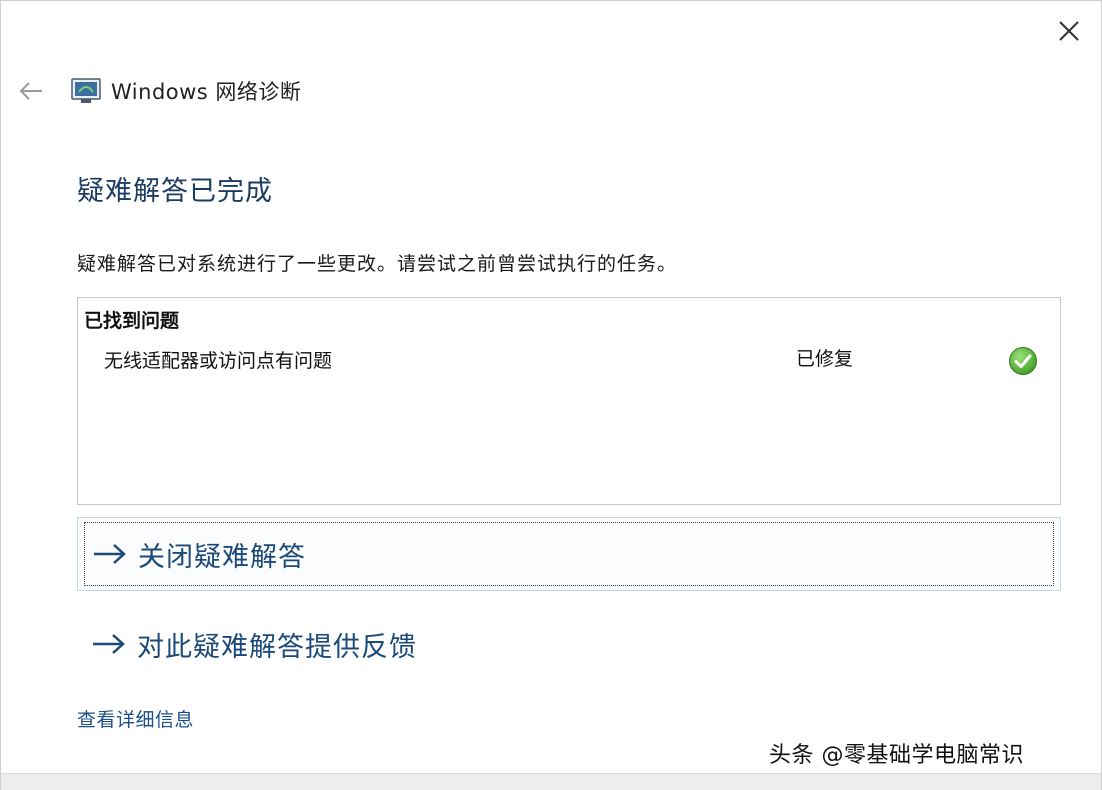 The height and width of the screenshot is (790, 1102). I want to click on problem-name: 无线适配器或访问点有问题, so click(218, 361).